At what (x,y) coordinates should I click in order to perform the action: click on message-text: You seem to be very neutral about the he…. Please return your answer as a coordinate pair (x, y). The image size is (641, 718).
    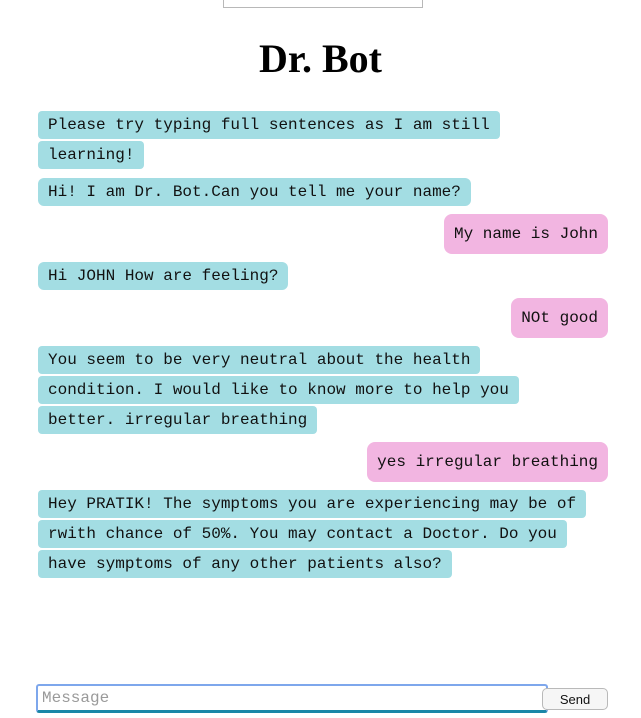
    Looking at the image, I should click on (278, 390).